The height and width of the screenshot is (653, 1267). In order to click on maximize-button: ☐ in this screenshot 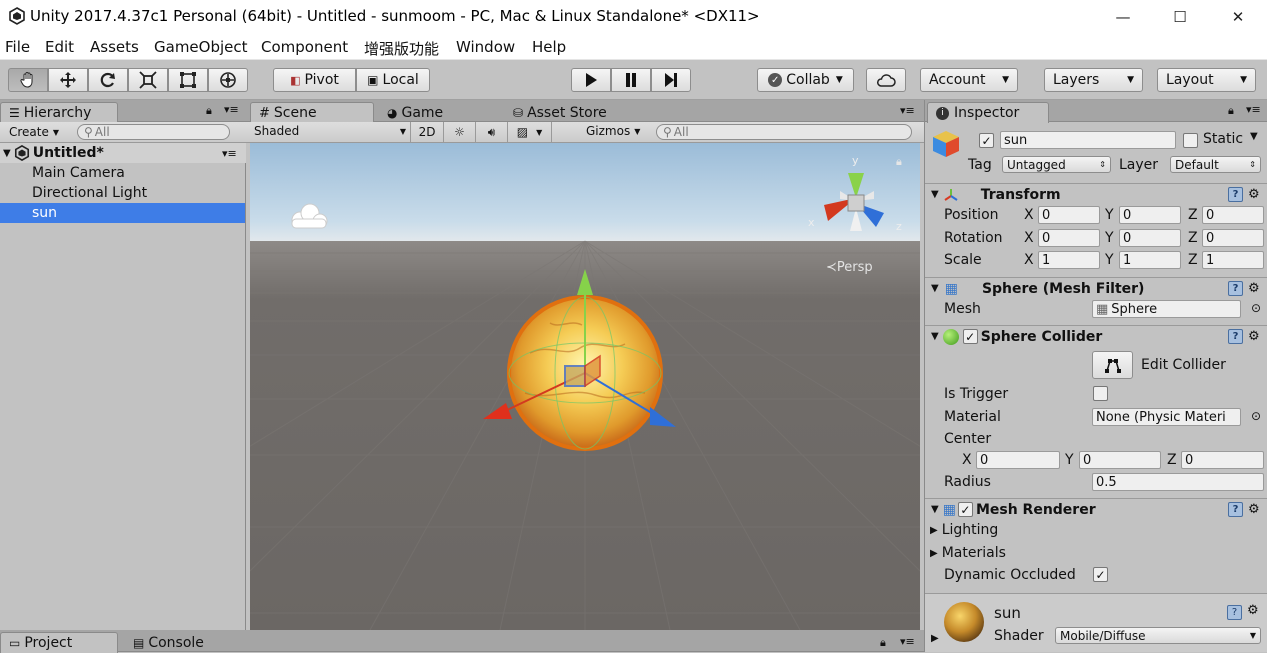, I will do `click(1180, 16)`.